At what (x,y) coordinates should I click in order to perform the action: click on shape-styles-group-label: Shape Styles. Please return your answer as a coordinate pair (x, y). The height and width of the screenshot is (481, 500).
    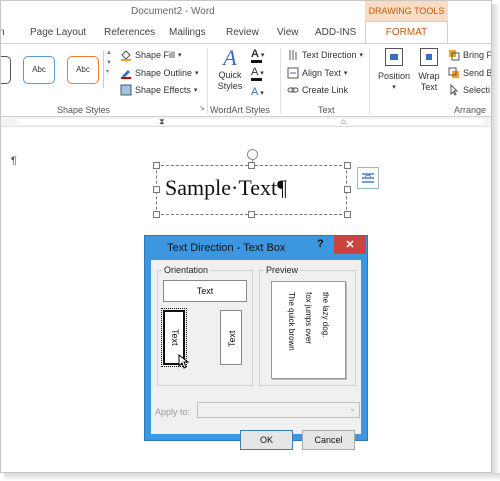
    Looking at the image, I should click on (84, 110).